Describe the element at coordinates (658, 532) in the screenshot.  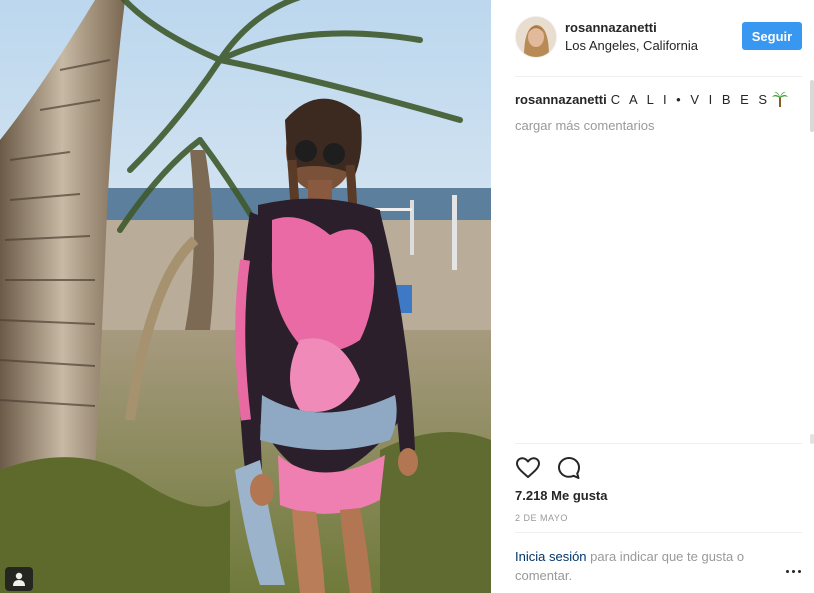
I see `footer-divider` at that location.